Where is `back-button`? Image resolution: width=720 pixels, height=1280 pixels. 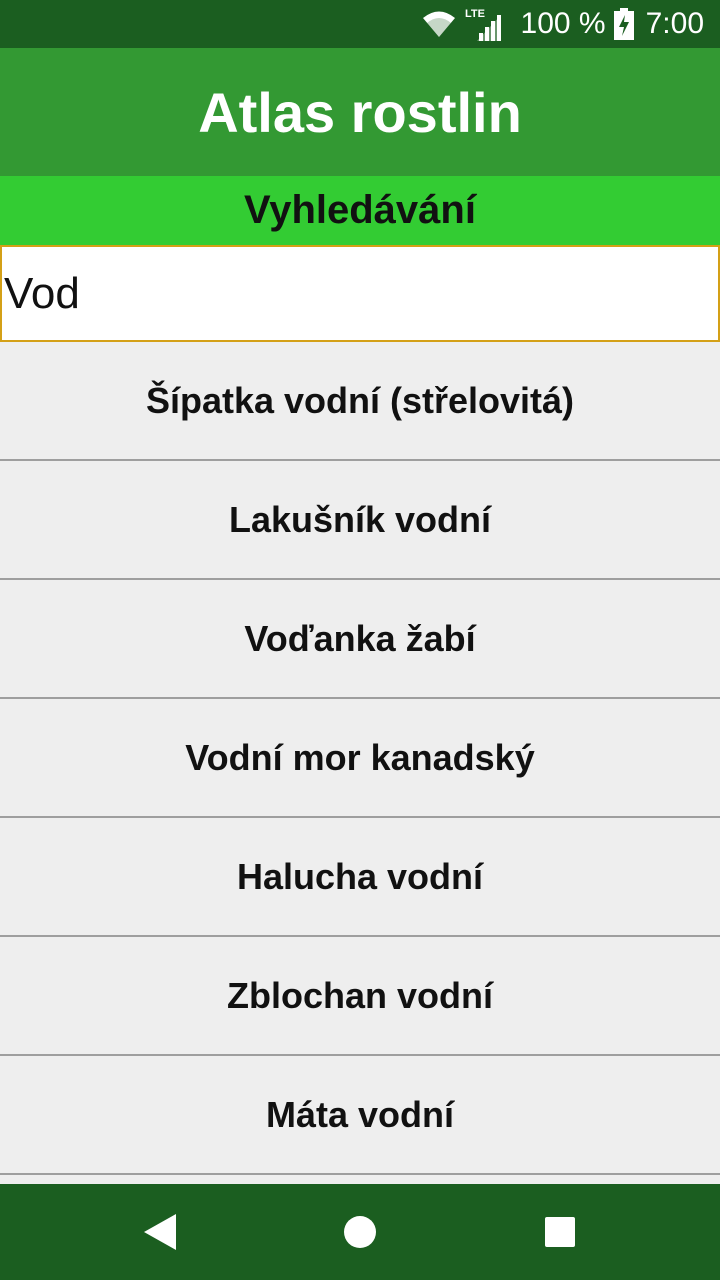 back-button is located at coordinates (160, 1232).